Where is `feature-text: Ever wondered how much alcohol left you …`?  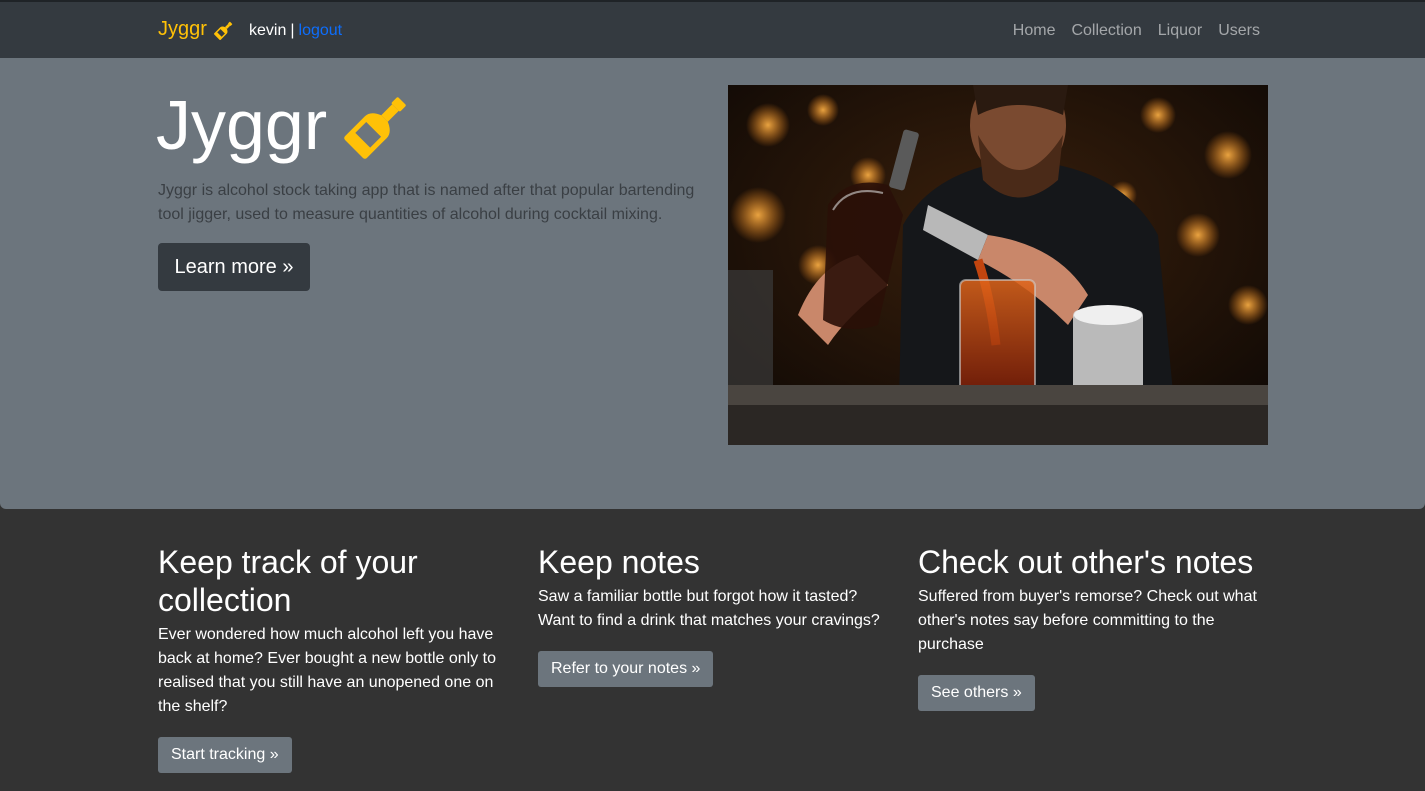 feature-text: Ever wondered how much alcohol left you … is located at coordinates (327, 670).